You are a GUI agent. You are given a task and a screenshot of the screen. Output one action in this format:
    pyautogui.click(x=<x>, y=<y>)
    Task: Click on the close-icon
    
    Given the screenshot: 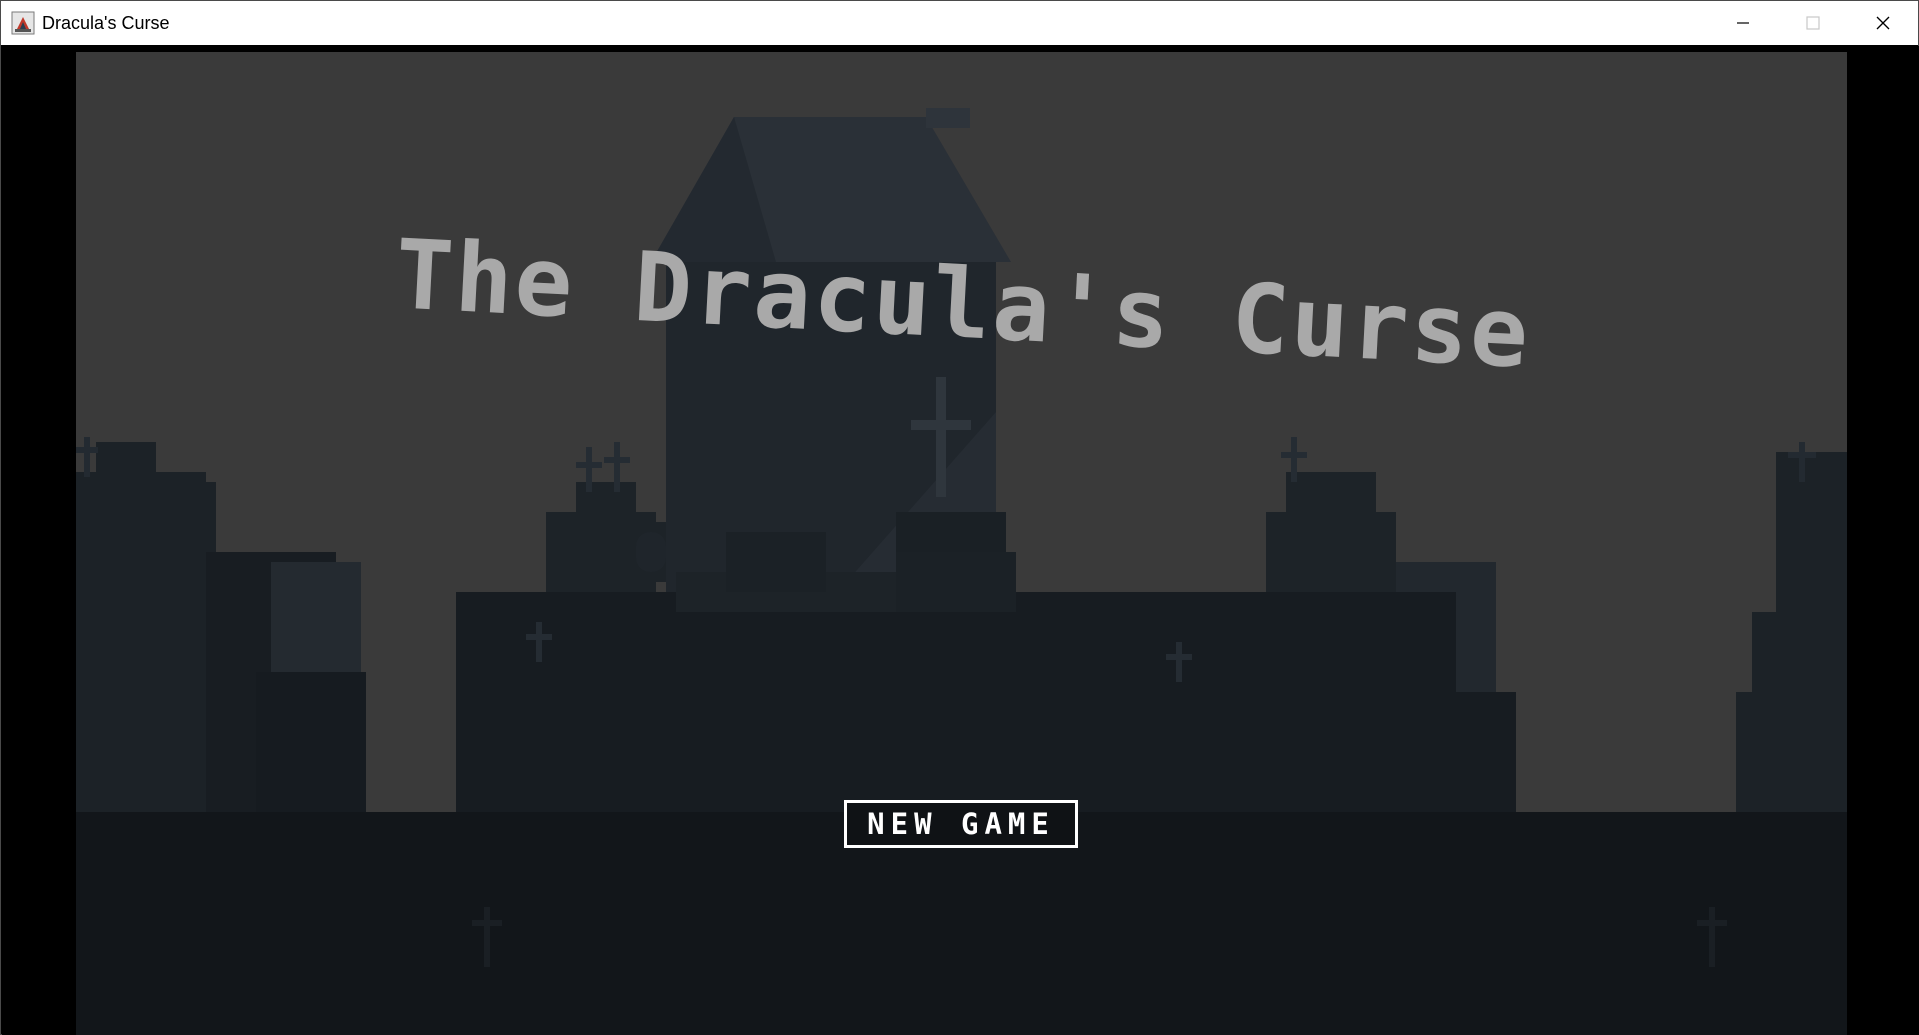 What is the action you would take?
    pyautogui.click(x=1883, y=23)
    